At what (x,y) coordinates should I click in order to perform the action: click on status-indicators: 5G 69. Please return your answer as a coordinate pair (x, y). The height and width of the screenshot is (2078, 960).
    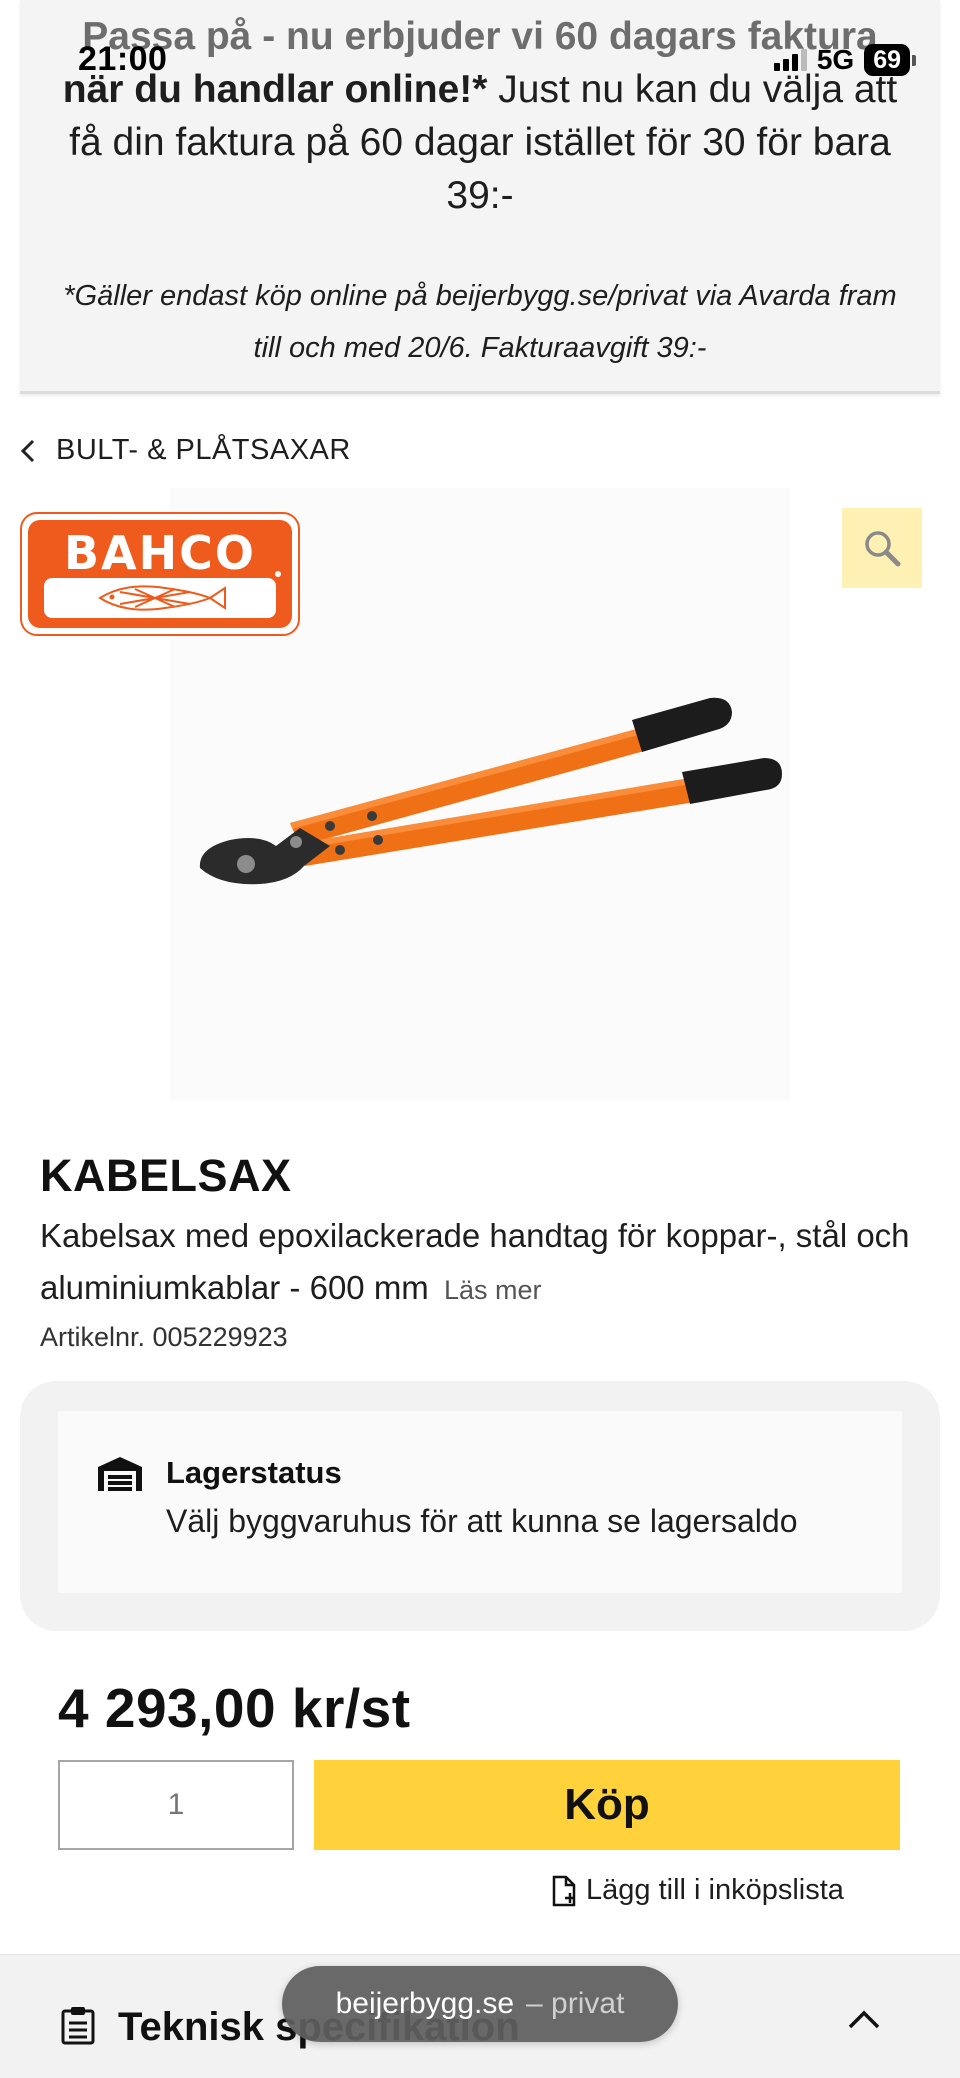
    Looking at the image, I should click on (844, 60).